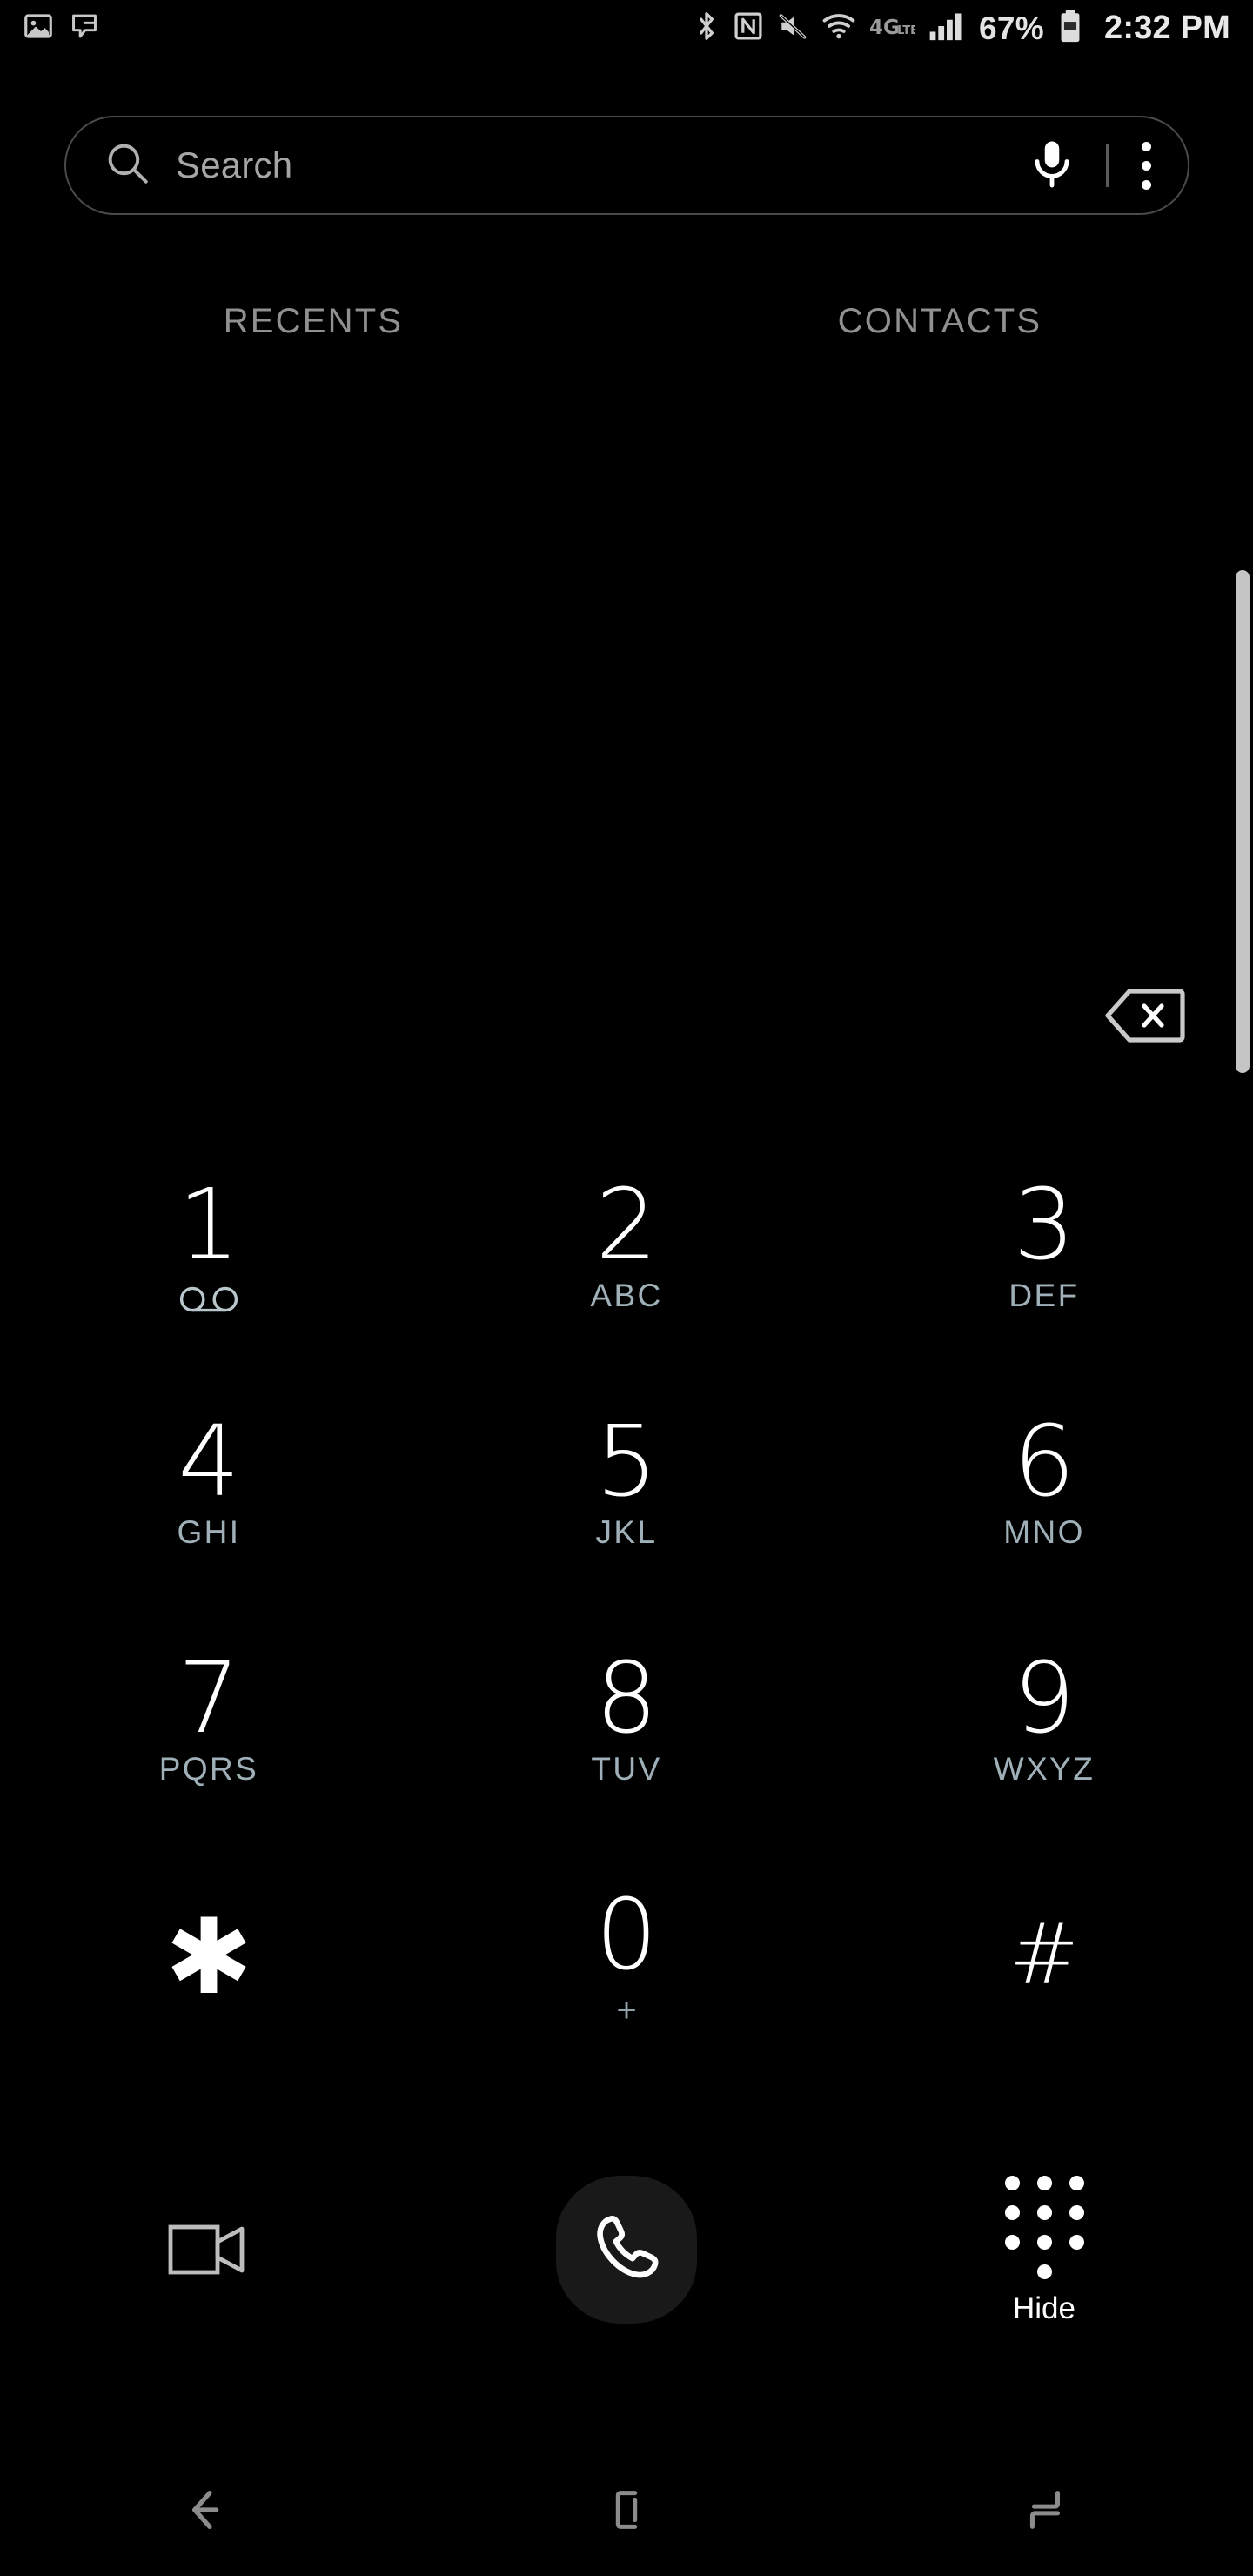 This screenshot has height=2576, width=1253. I want to click on back-button, so click(209, 2512).